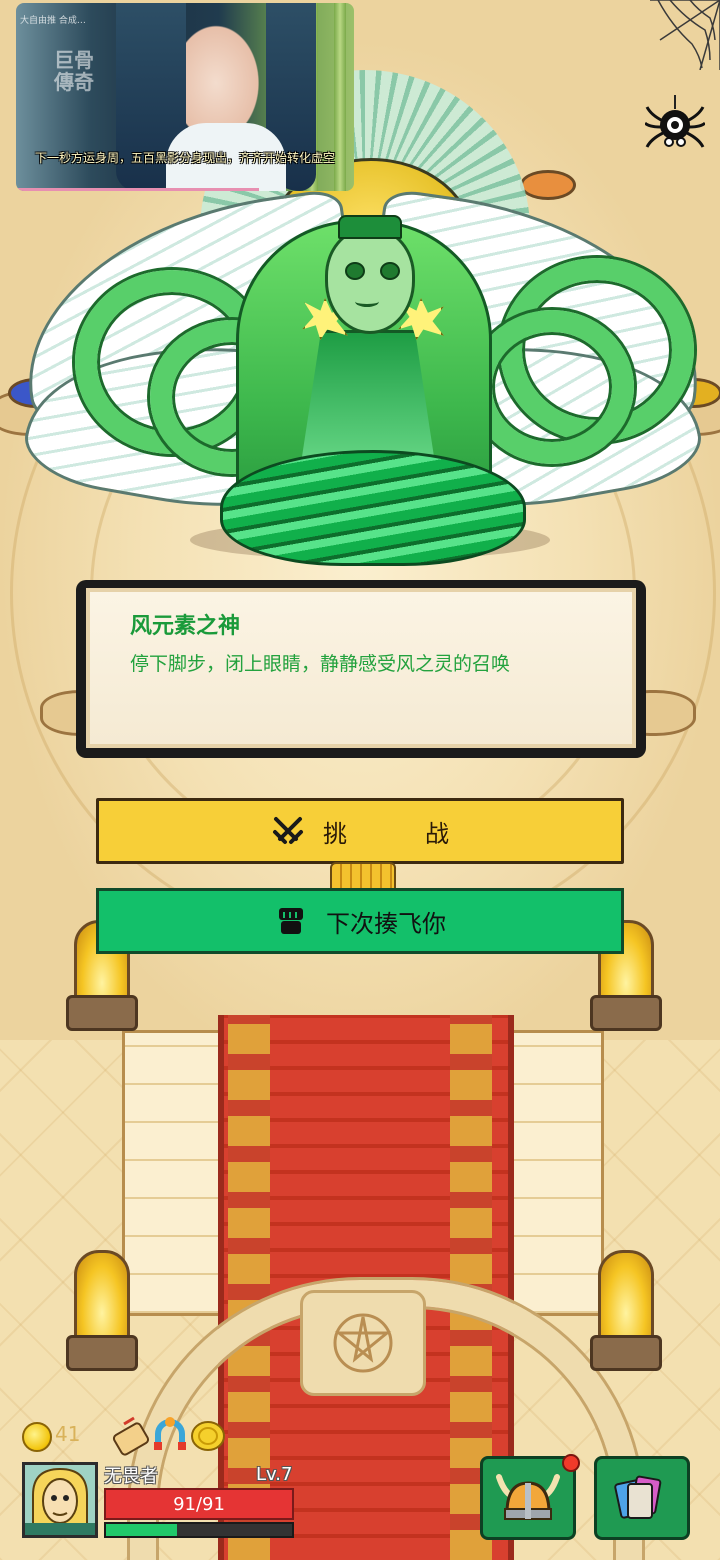 The width and height of the screenshot is (720, 1560). I want to click on left-wall, so click(175, 1173).